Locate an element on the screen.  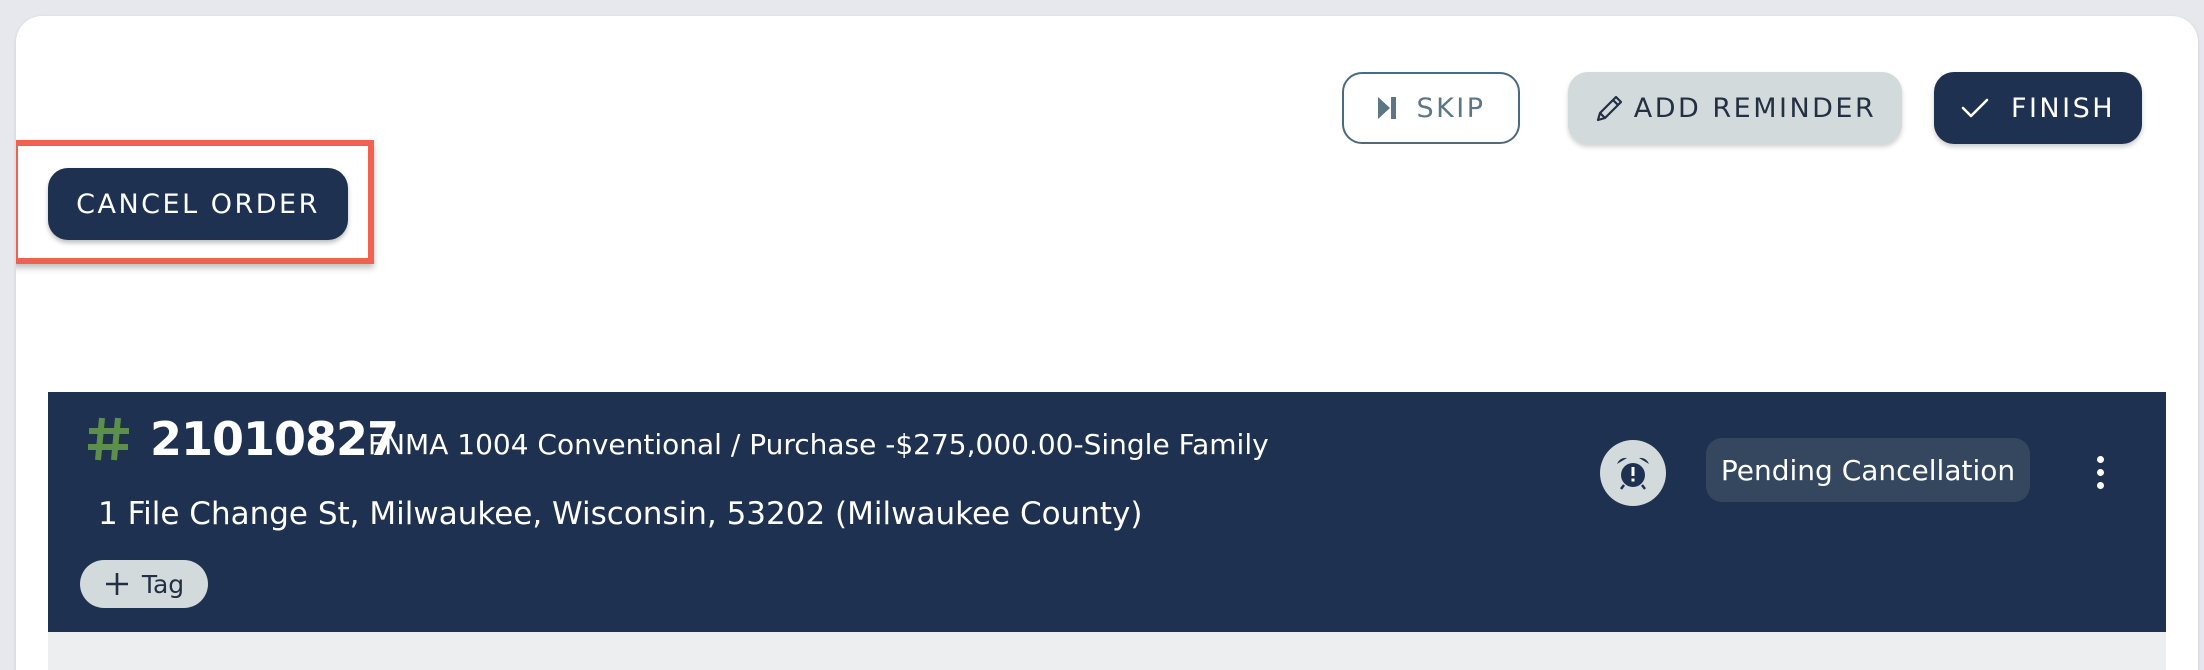
check-icon is located at coordinates (1975, 108).